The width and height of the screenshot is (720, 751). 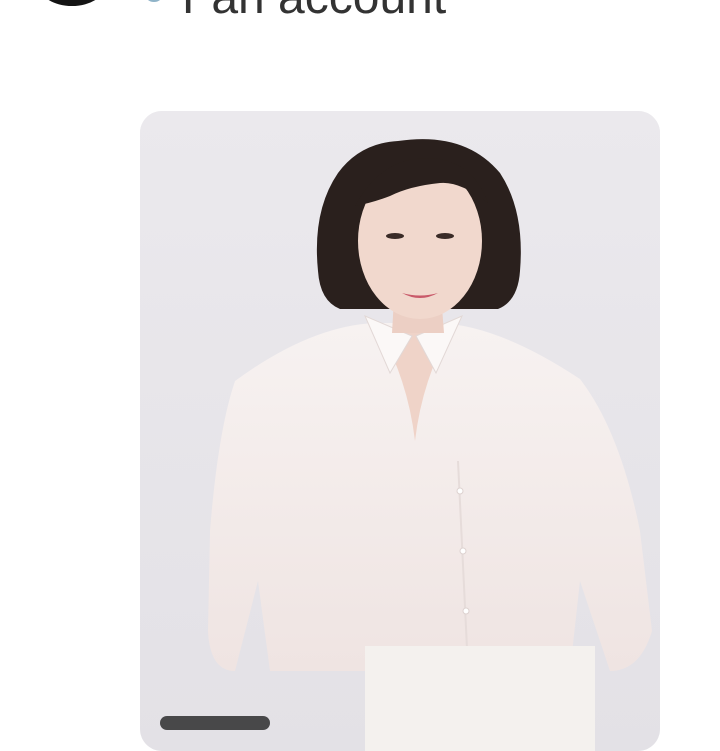 I want to click on eye-right, so click(x=445, y=236).